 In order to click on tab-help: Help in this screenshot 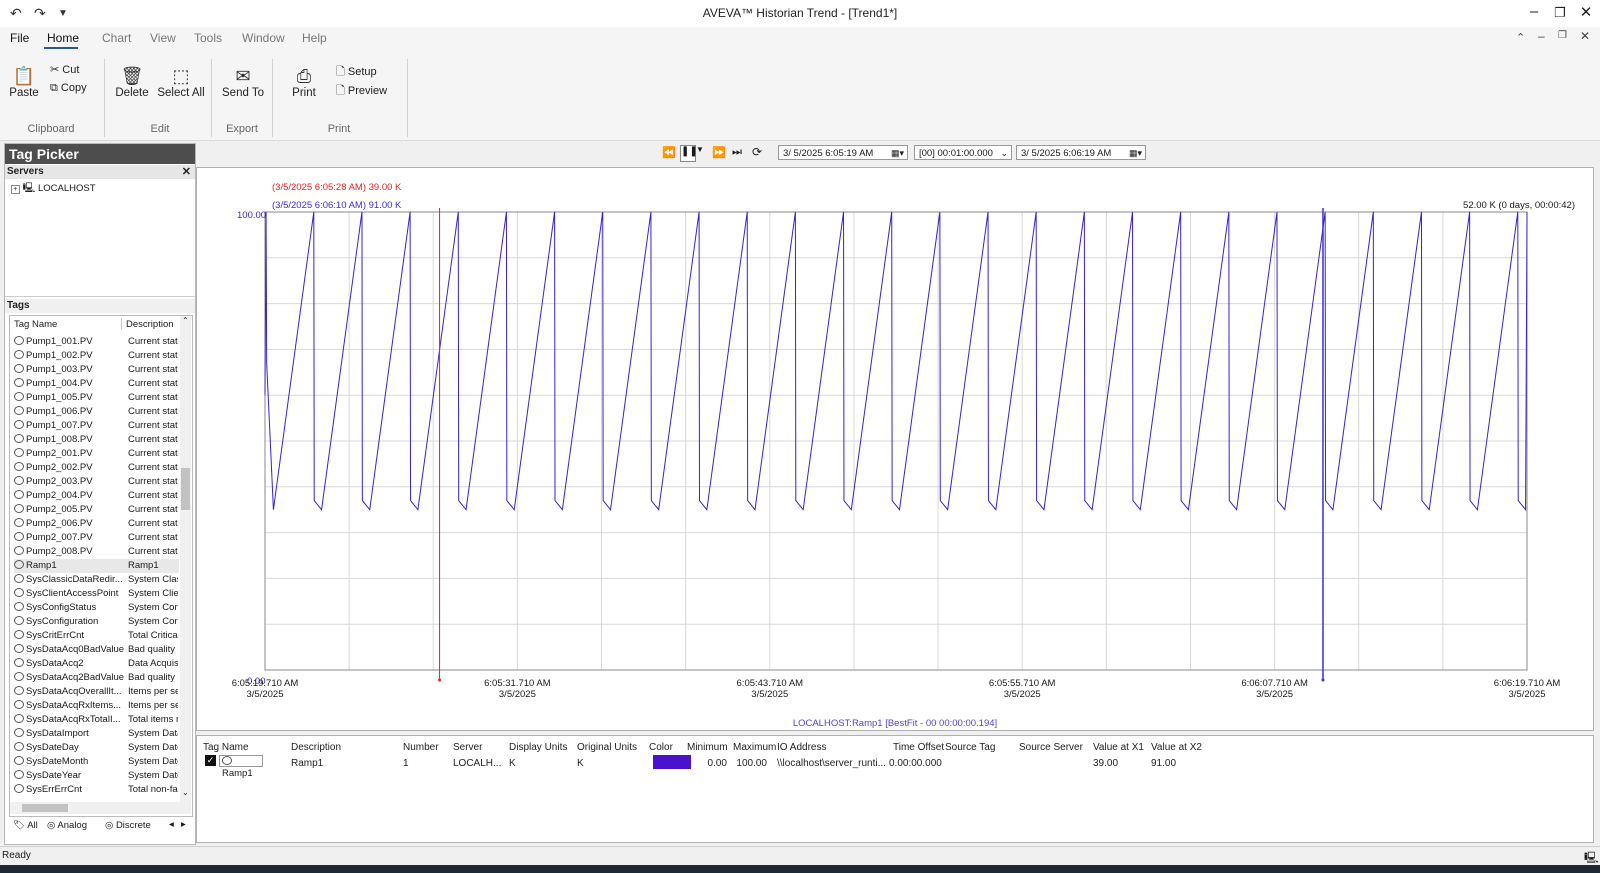, I will do `click(314, 38)`.